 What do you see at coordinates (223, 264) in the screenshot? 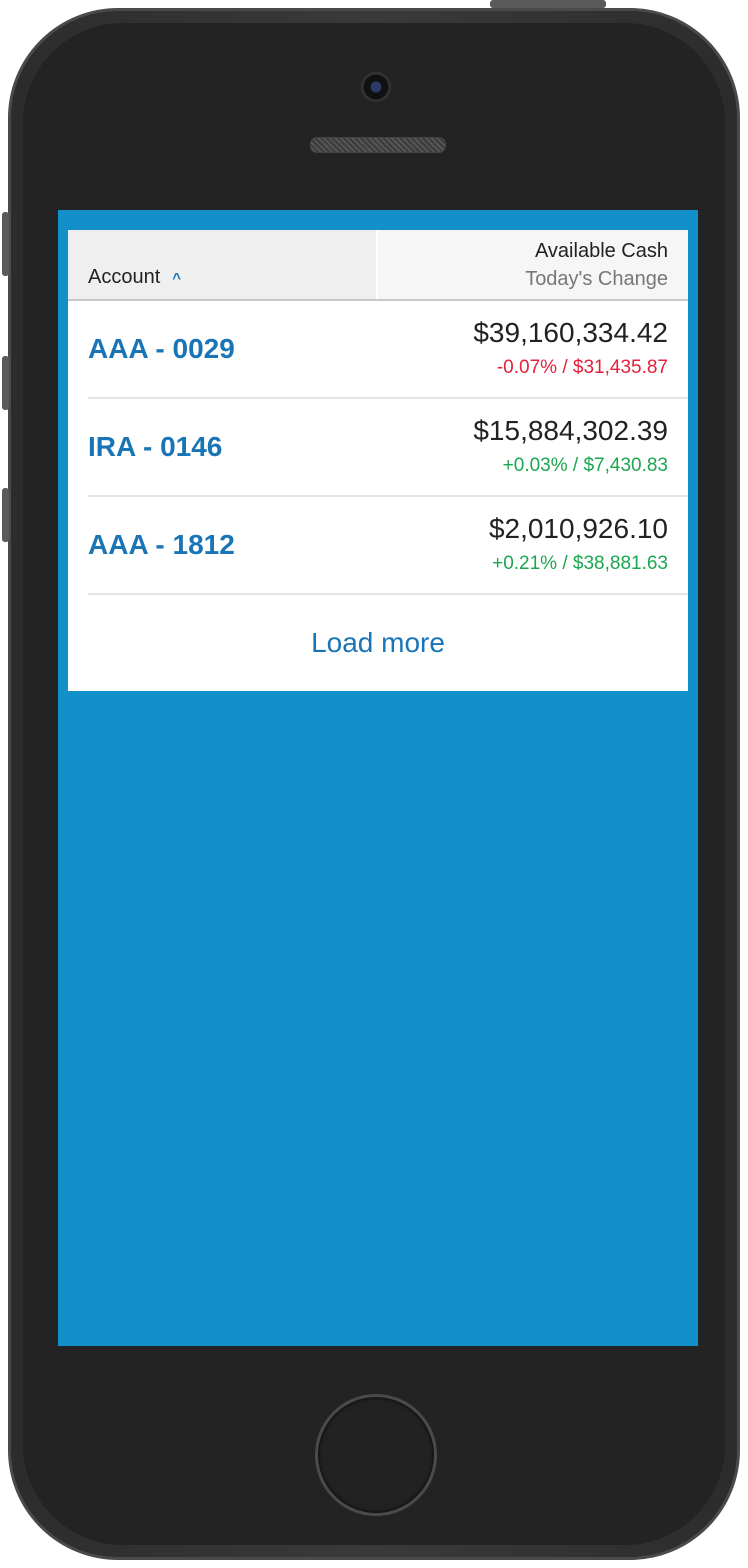
I see `account-column-header: Account ^` at bounding box center [223, 264].